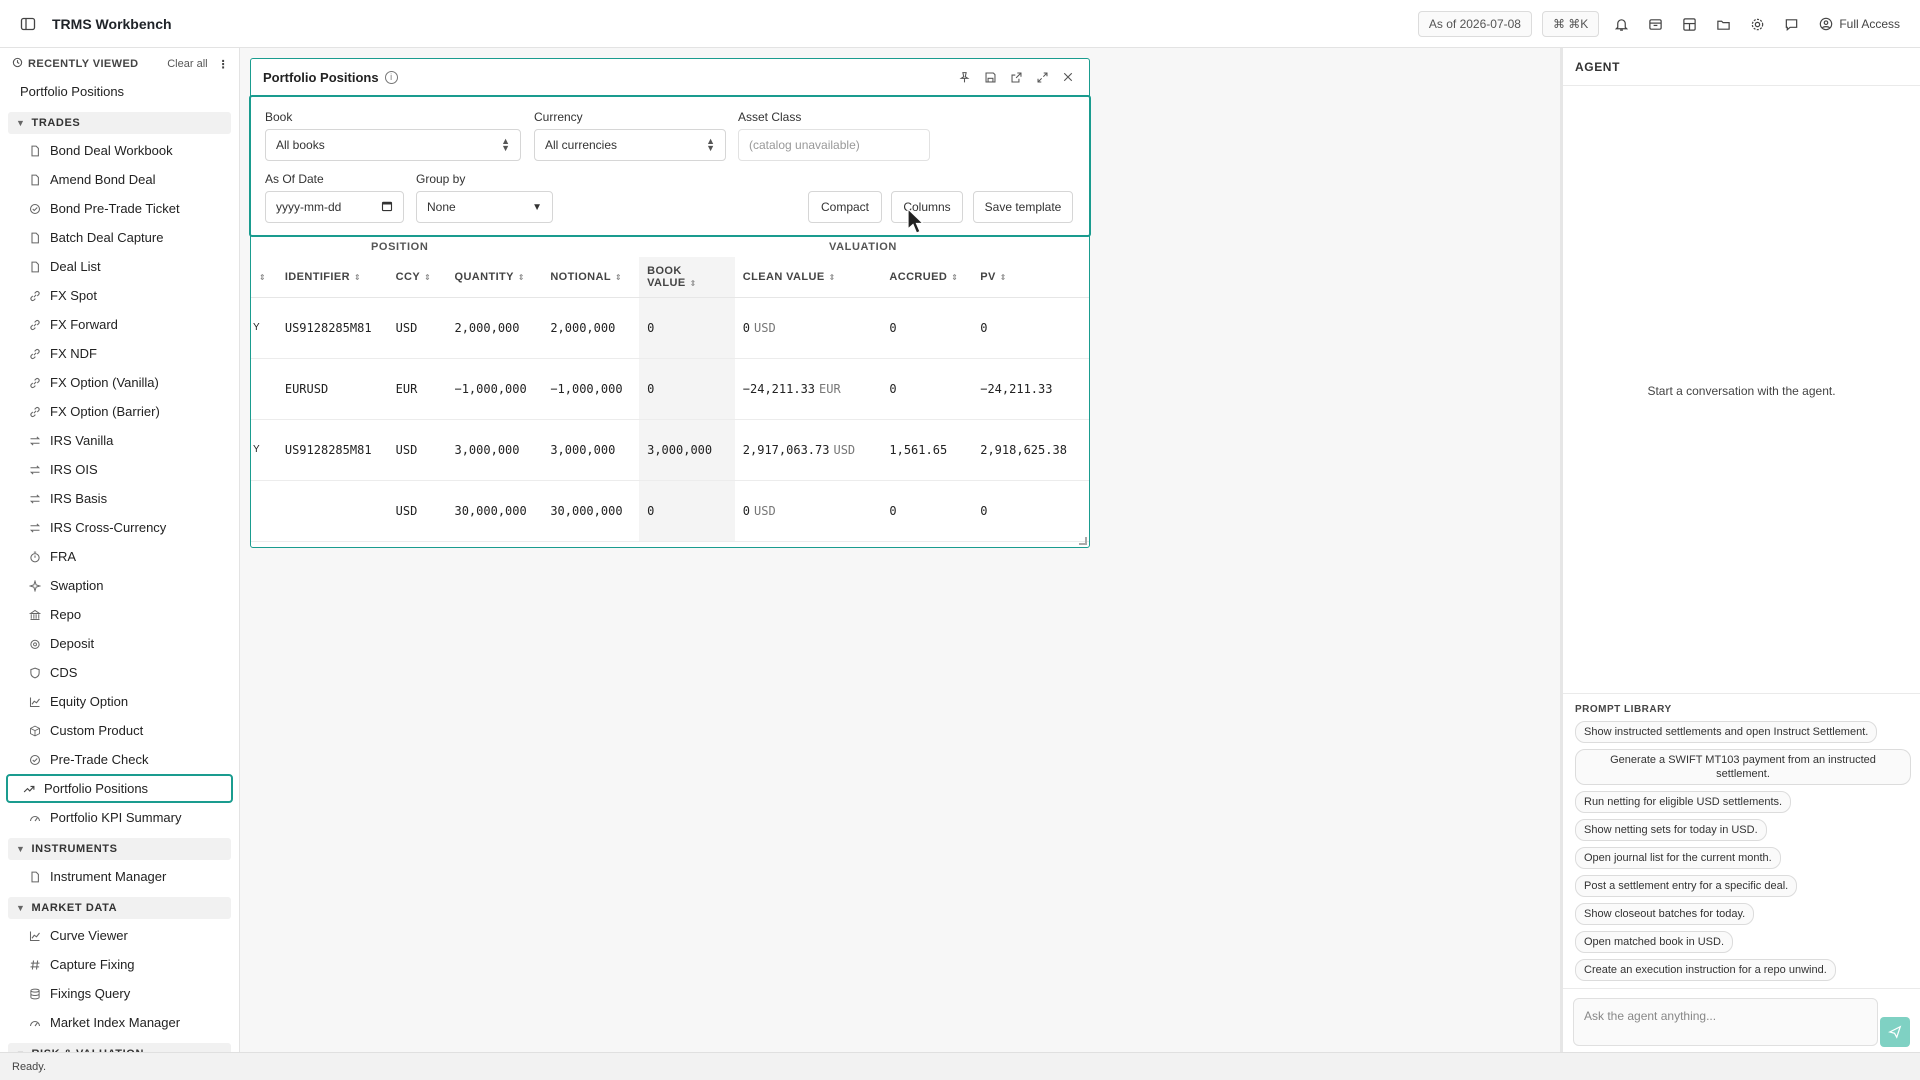 This screenshot has height=1080, width=1920. What do you see at coordinates (306, 388) in the screenshot?
I see `cell-identifier-value: EURUSD` at bounding box center [306, 388].